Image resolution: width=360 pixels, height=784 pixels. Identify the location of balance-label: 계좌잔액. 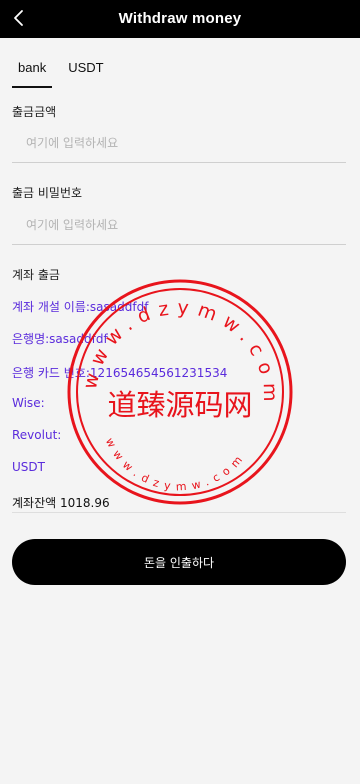
(34, 503).